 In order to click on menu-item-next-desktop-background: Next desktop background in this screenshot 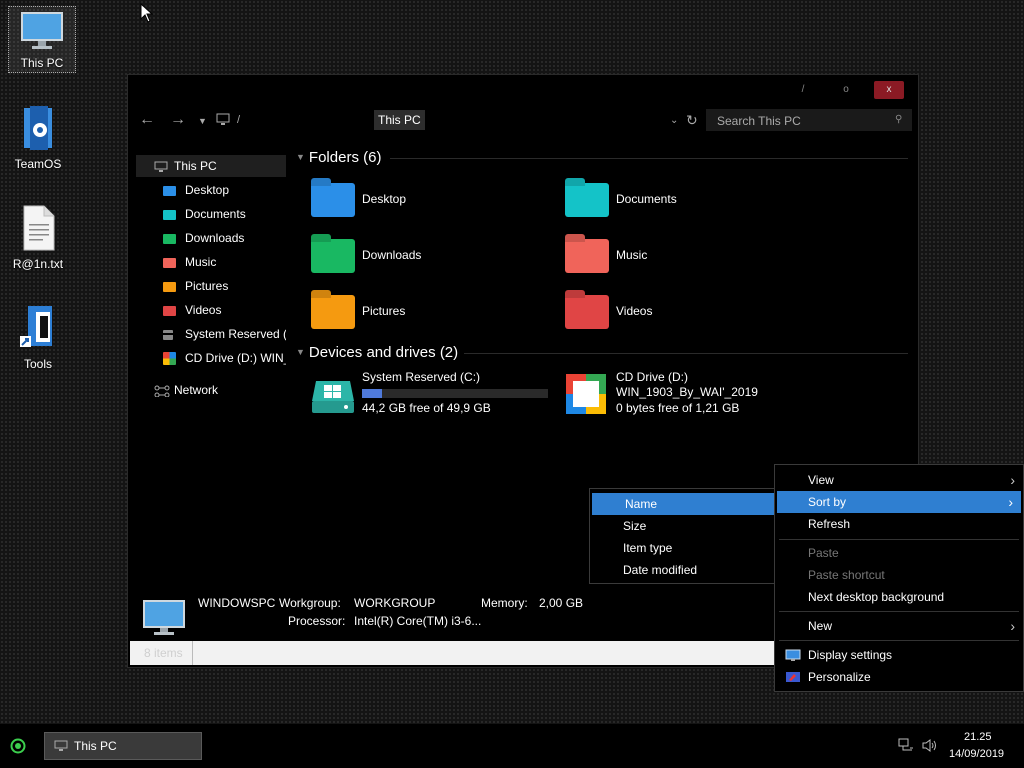, I will do `click(899, 597)`.